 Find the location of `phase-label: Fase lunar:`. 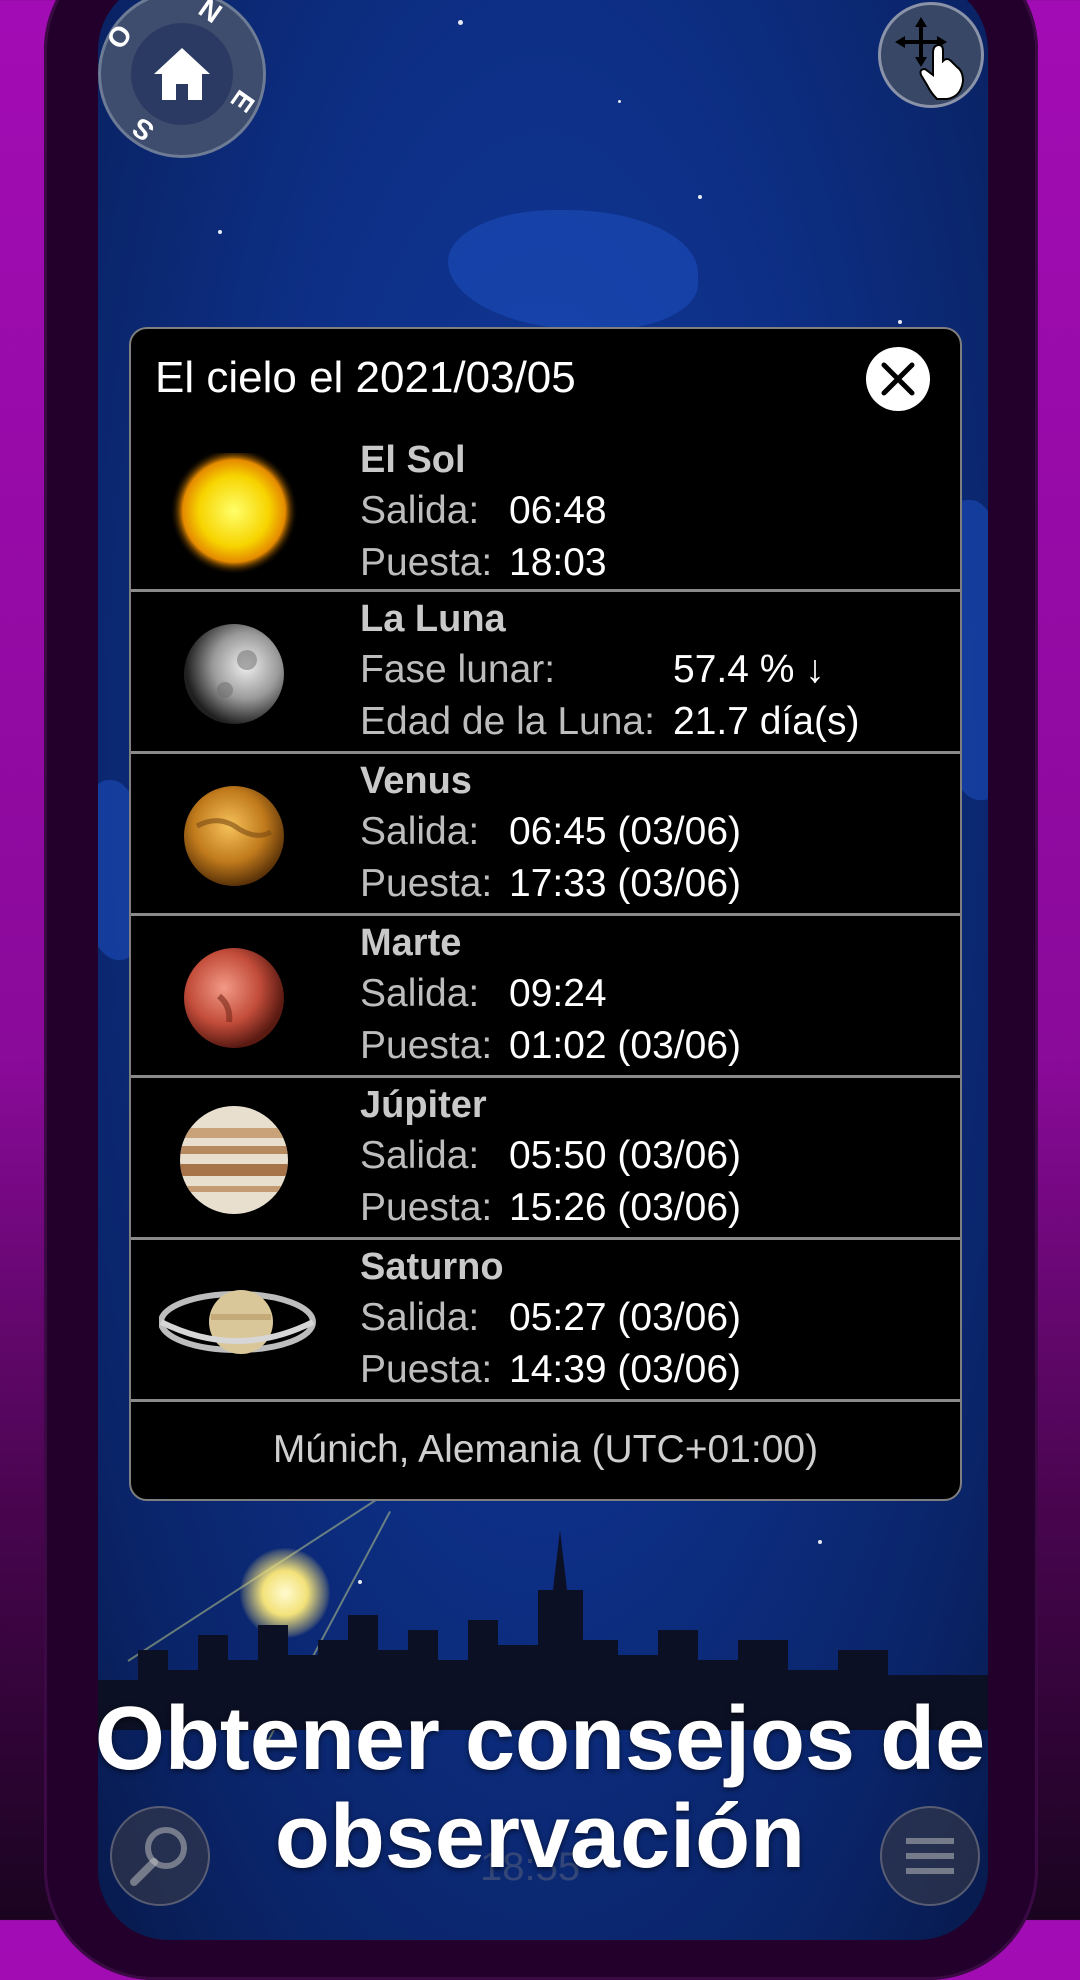

phase-label: Fase lunar: is located at coordinates (458, 669).